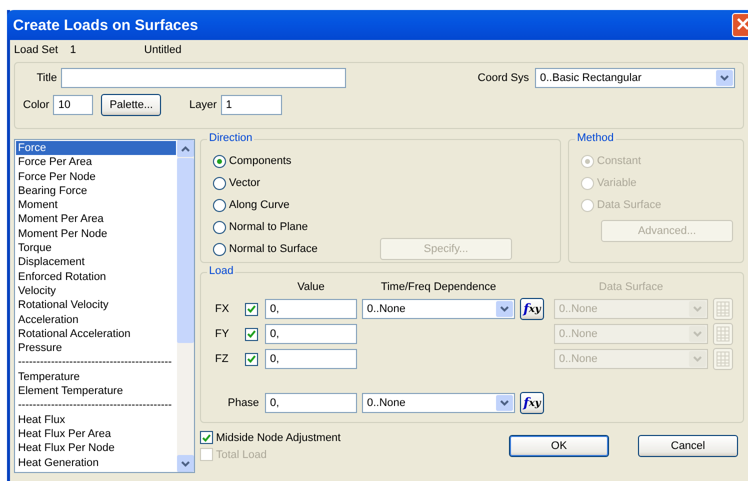 The image size is (748, 481). Describe the element at coordinates (96, 277) in the screenshot. I see `list-item: Enforced Rotation` at that location.